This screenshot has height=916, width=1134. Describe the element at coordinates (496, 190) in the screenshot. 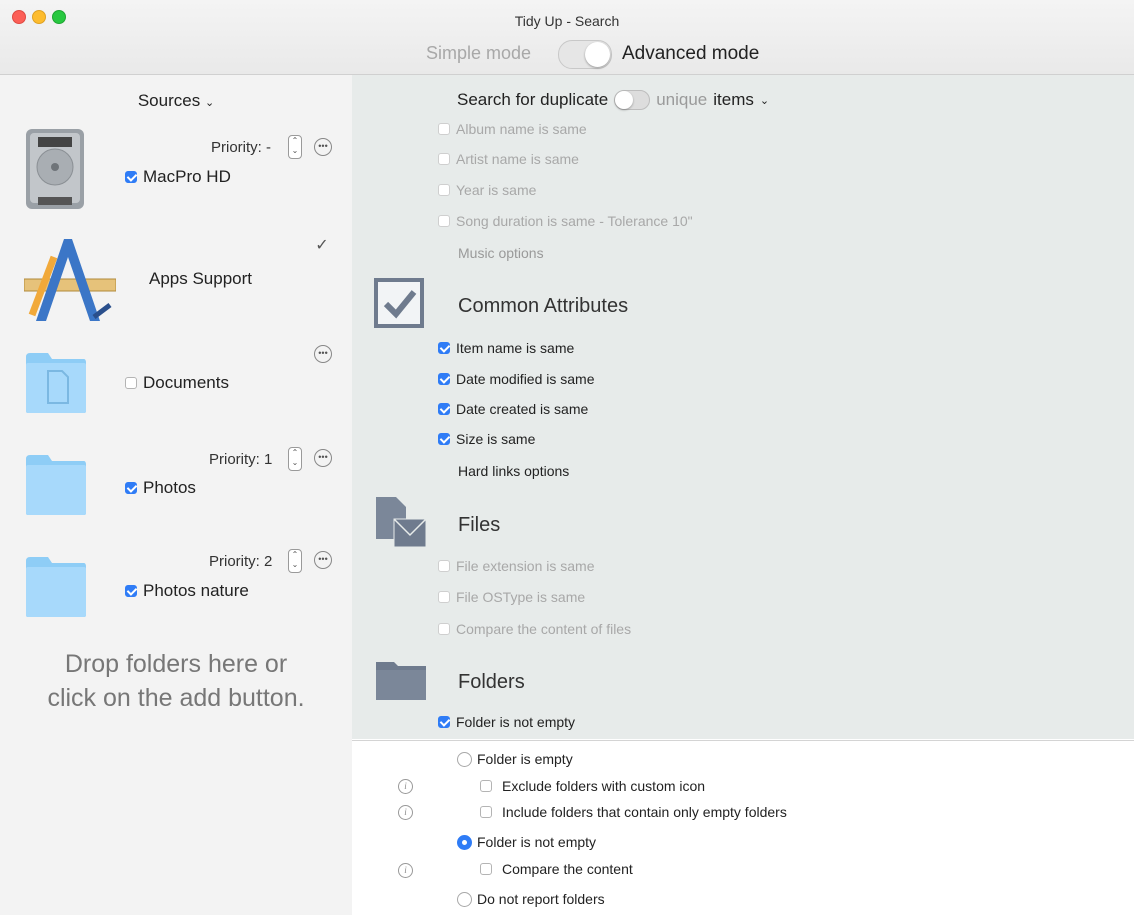

I see `criteria-label: Year is same` at that location.